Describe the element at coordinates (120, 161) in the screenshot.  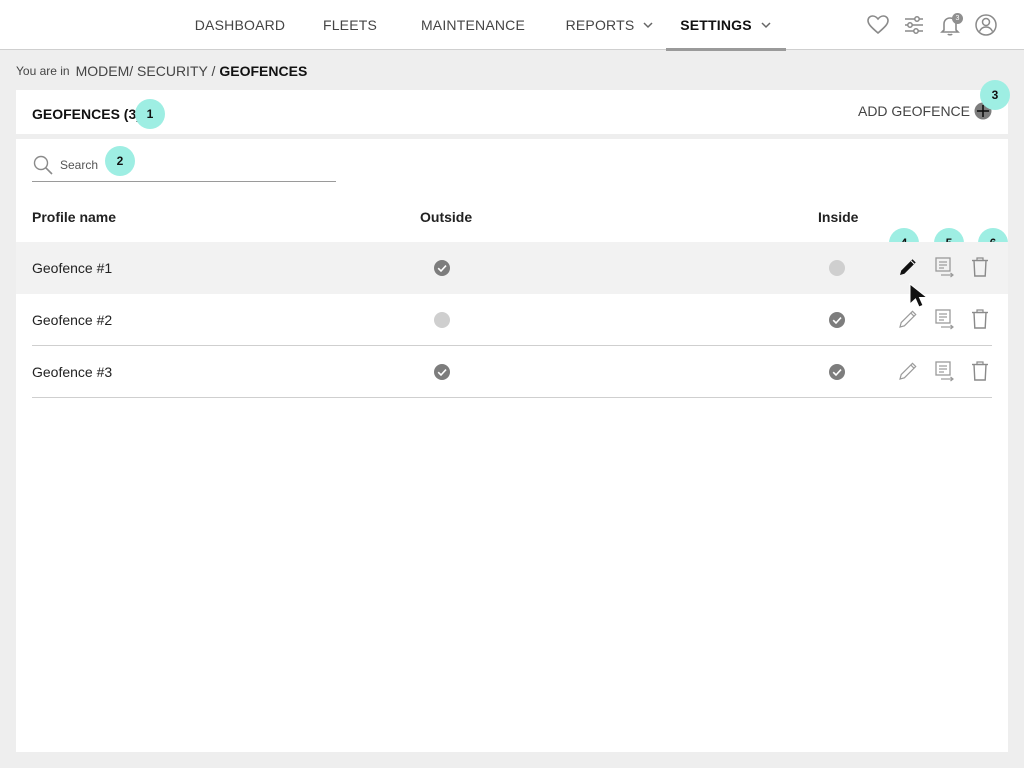
I see `annotation-marker: 2` at that location.